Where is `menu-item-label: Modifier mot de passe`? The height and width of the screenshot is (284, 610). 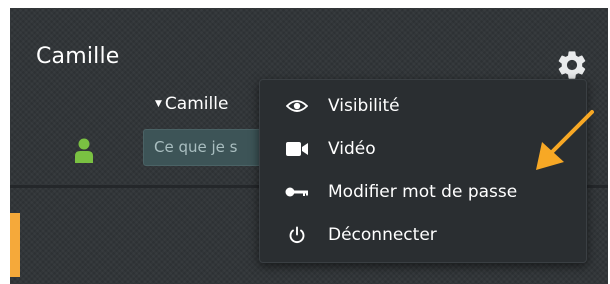 menu-item-label: Modifier mot de passe is located at coordinates (423, 191).